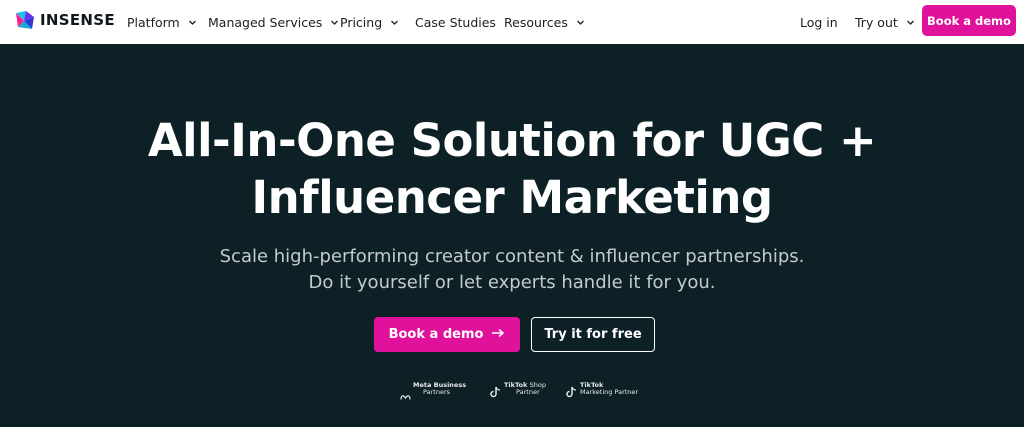  Describe the element at coordinates (528, 392) in the screenshot. I see `tiktok-shop-line2: Partner` at that location.